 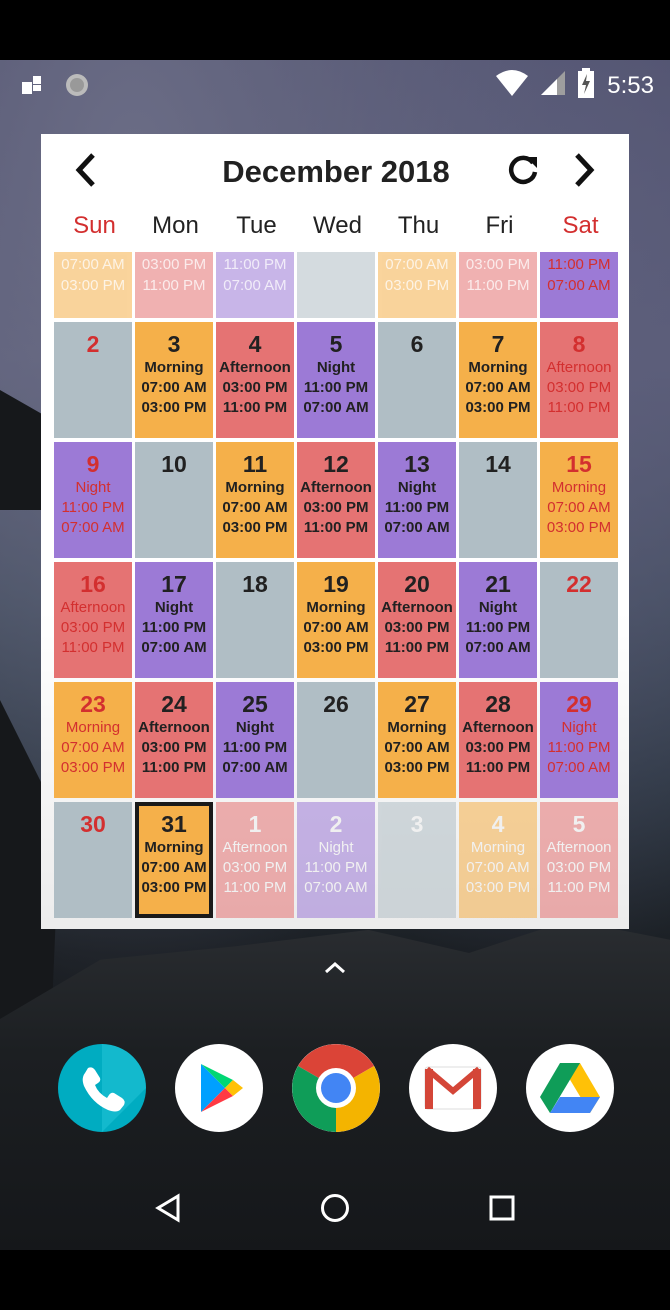 I want to click on clock: 5:53, so click(x=630, y=85).